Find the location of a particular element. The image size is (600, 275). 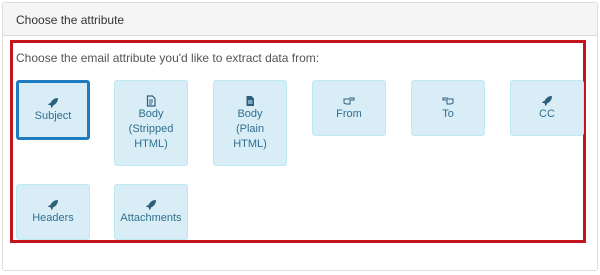

attribute-cc-button: CC is located at coordinates (547, 108).